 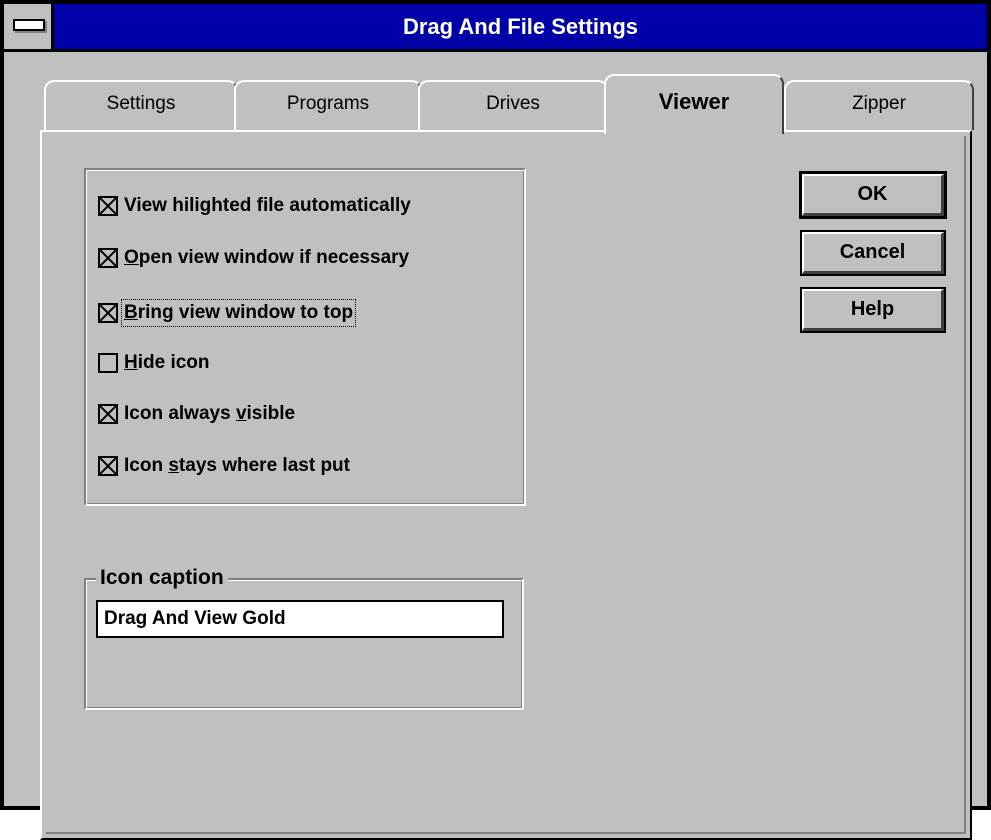 I want to click on tab-label: Programs, so click(x=328, y=103).